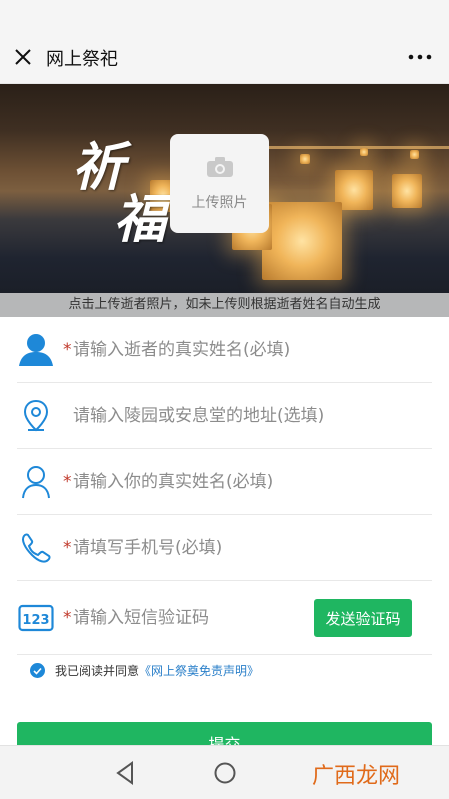  I want to click on page-title: 网上祭祀, so click(82, 59).